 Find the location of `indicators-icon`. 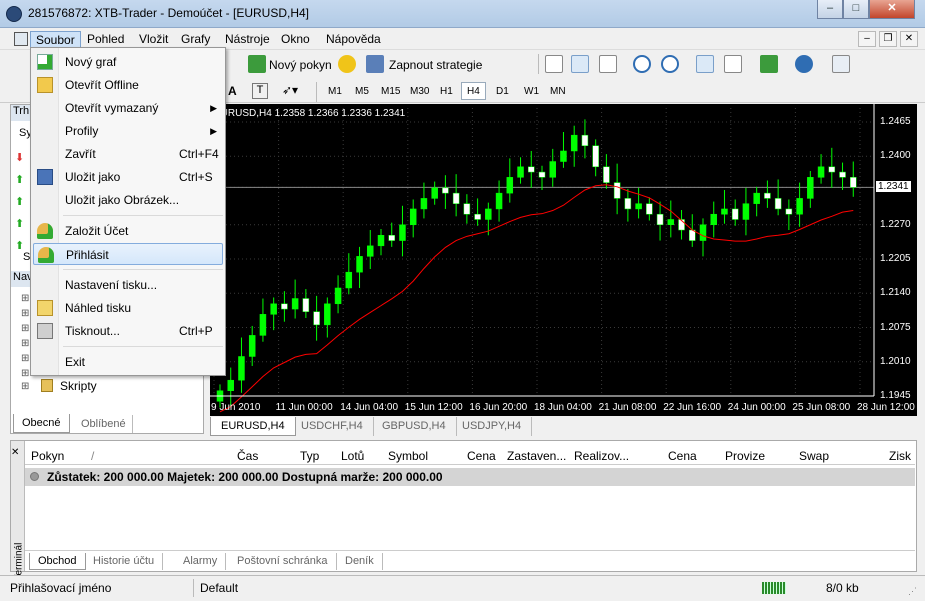

indicators-icon is located at coordinates (769, 64).